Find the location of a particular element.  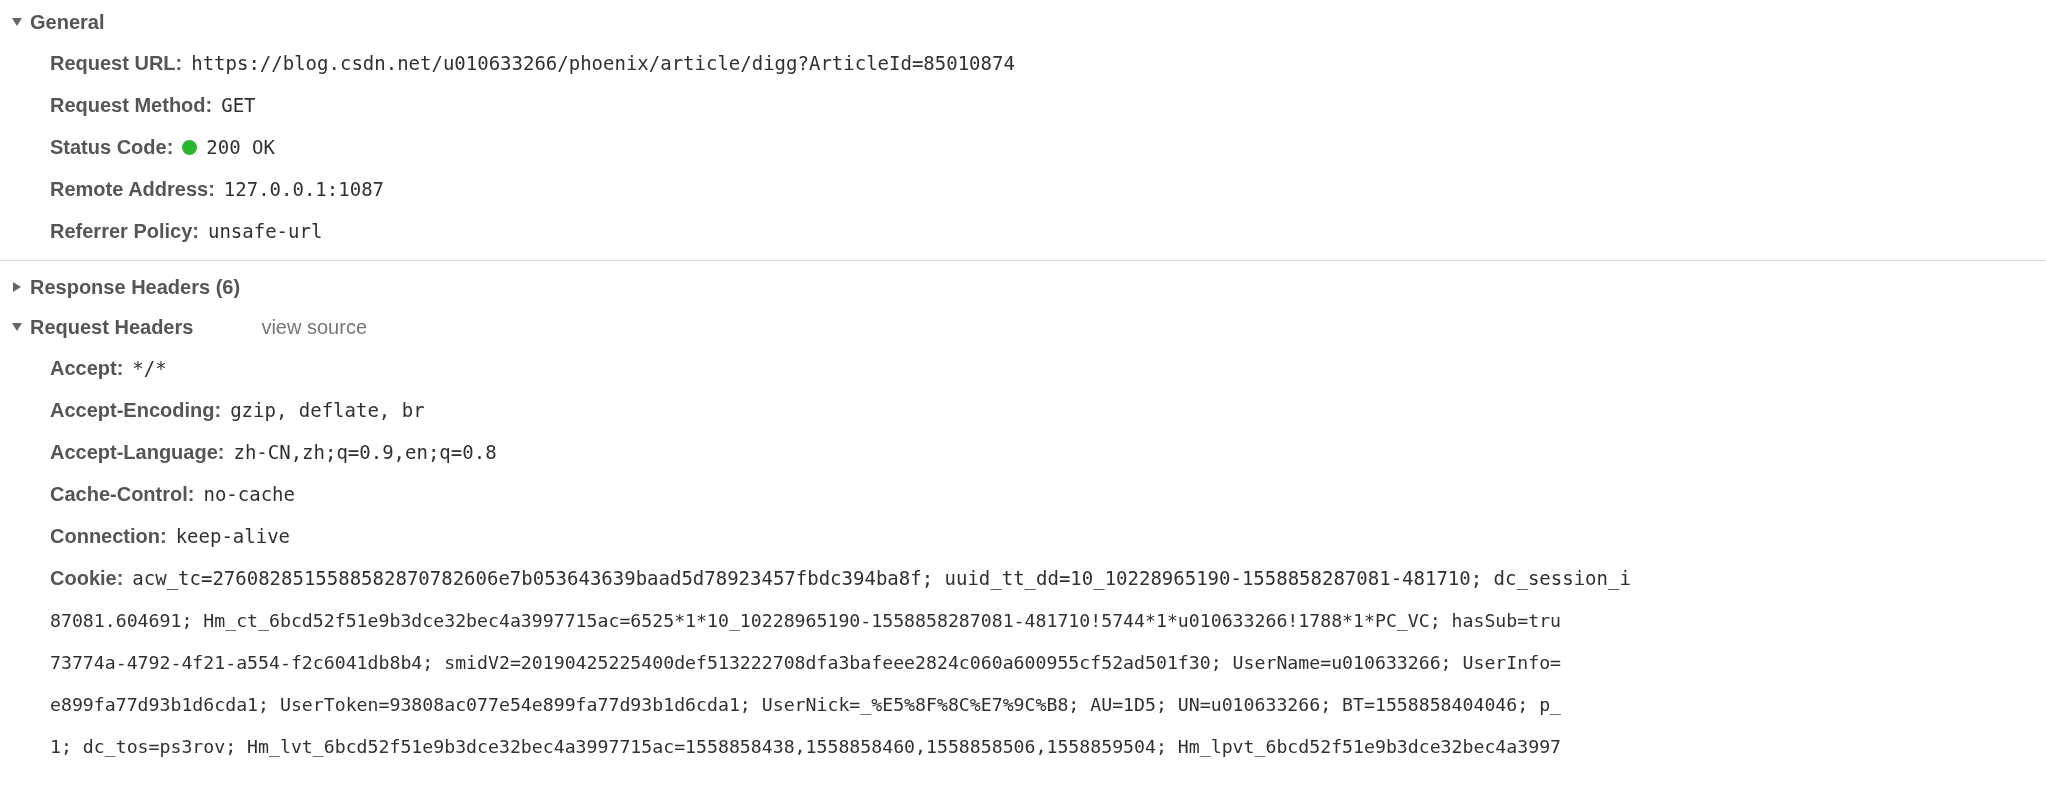

header-value: unsafe-url is located at coordinates (265, 231).